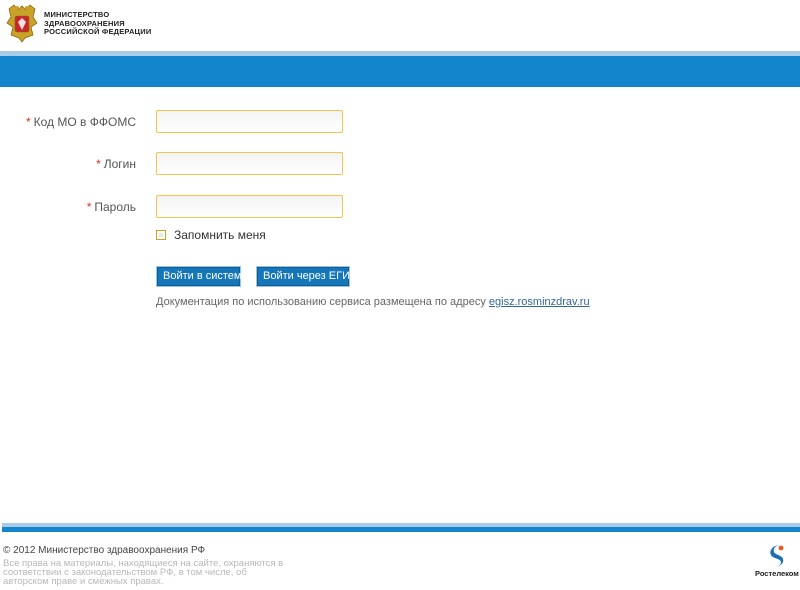 The width and height of the screenshot is (800, 590). What do you see at coordinates (83, 581) in the screenshot?
I see `rights-line-3: авторском праве и смежных правах.` at bounding box center [83, 581].